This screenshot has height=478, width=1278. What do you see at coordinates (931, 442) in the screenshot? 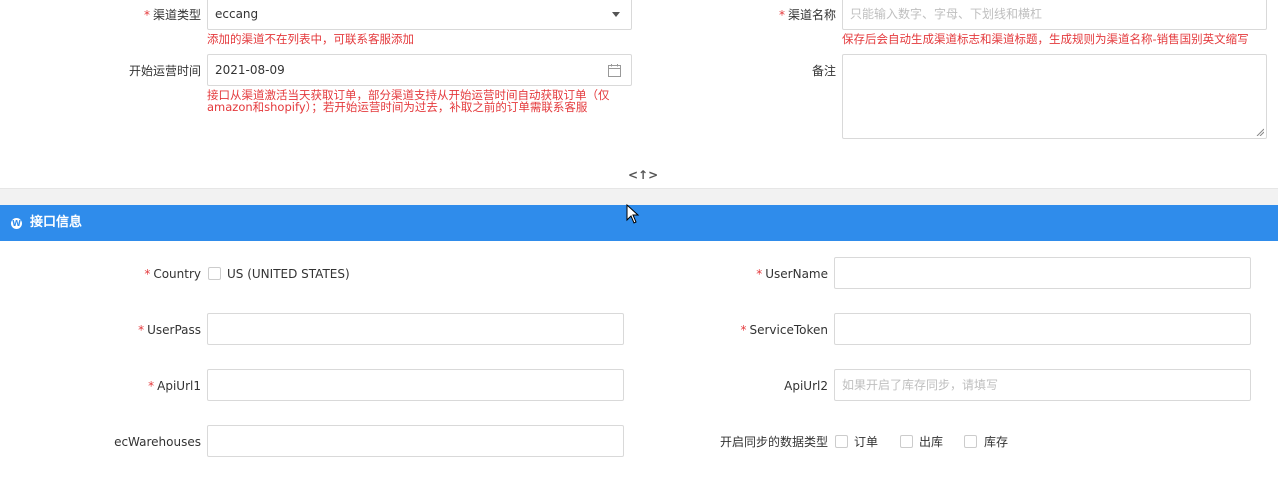
I see `sync-outbound-label: 出库` at bounding box center [931, 442].